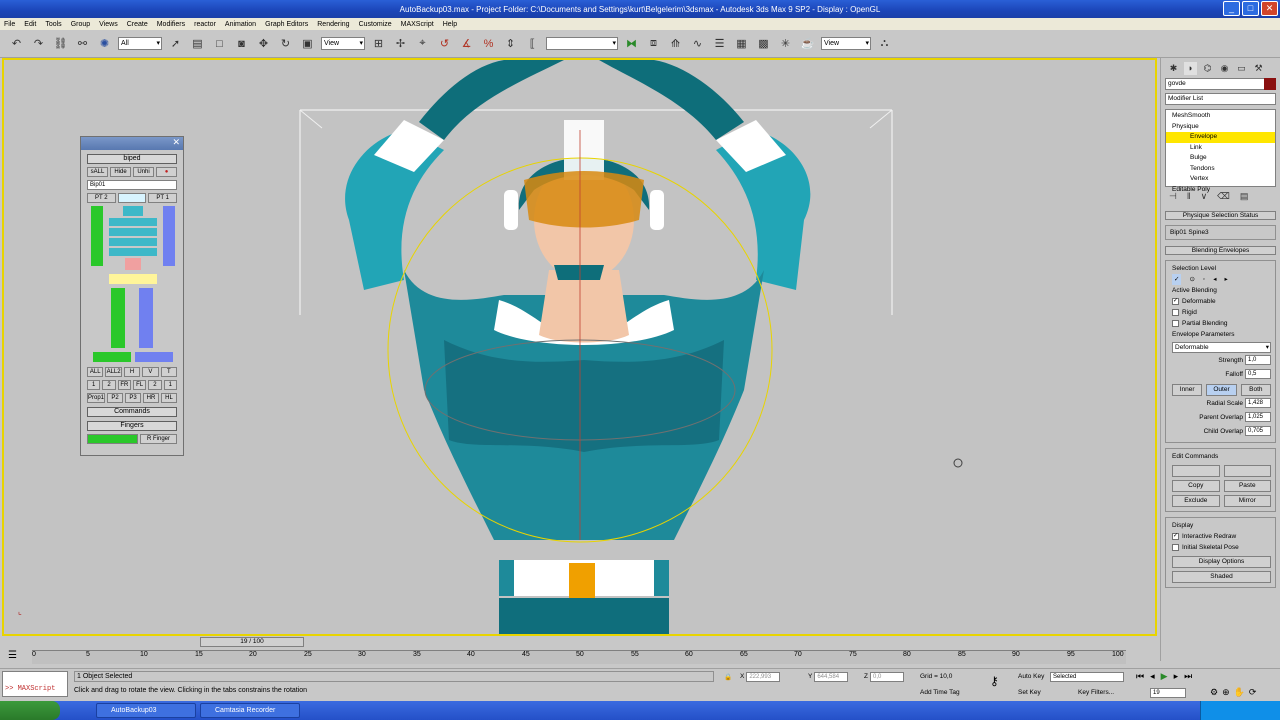 The image size is (1280, 720). What do you see at coordinates (488, 43) in the screenshot?
I see `percent-snap-icon: %` at bounding box center [488, 43].